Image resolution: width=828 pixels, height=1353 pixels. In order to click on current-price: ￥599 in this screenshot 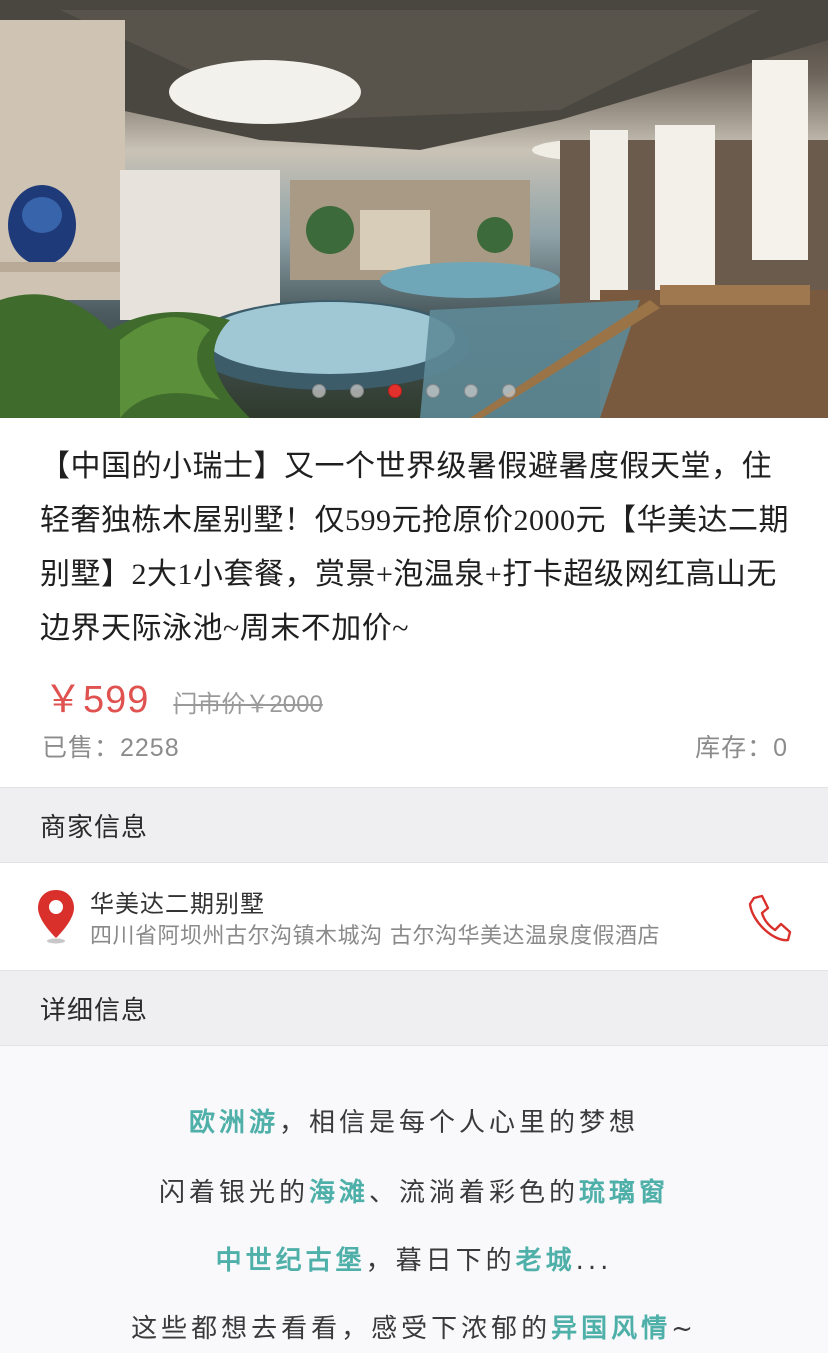, I will do `click(97, 700)`.